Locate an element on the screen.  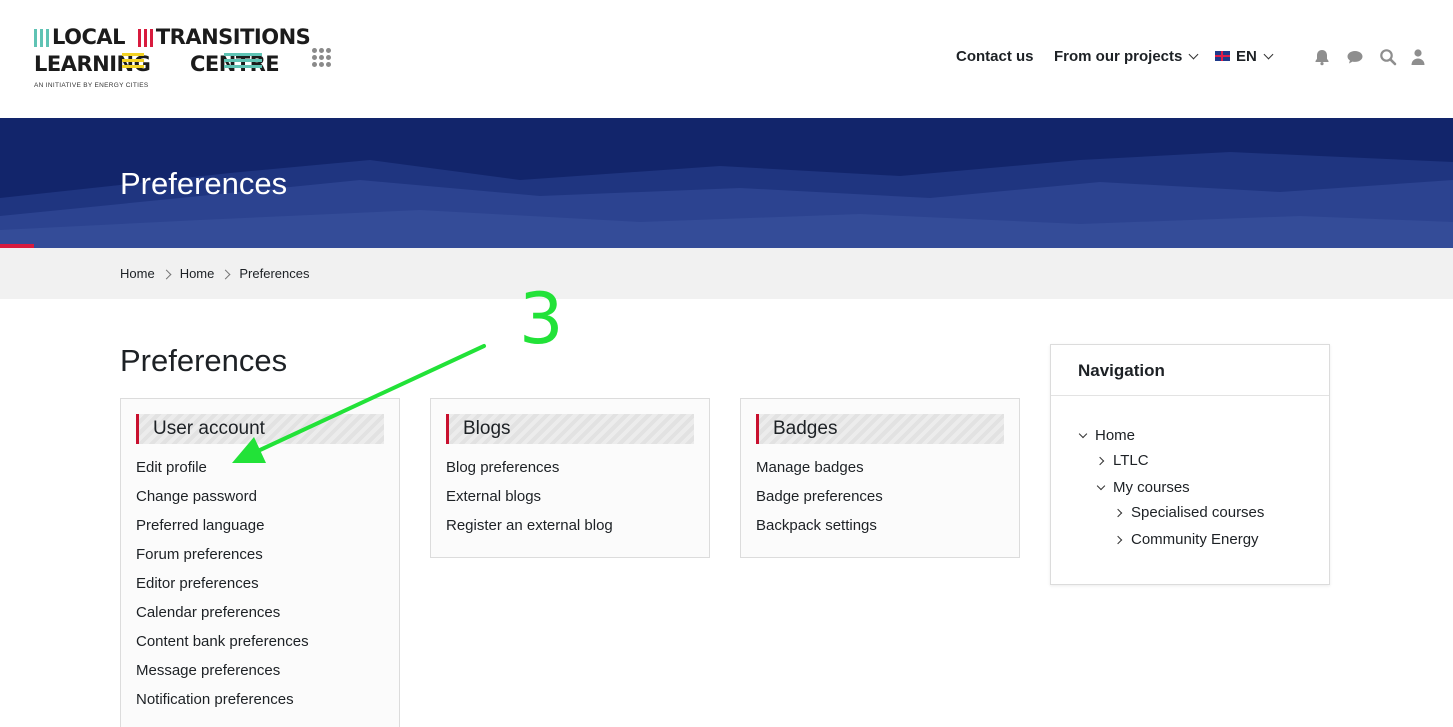
language-menu: EN is located at coordinates (1244, 56).